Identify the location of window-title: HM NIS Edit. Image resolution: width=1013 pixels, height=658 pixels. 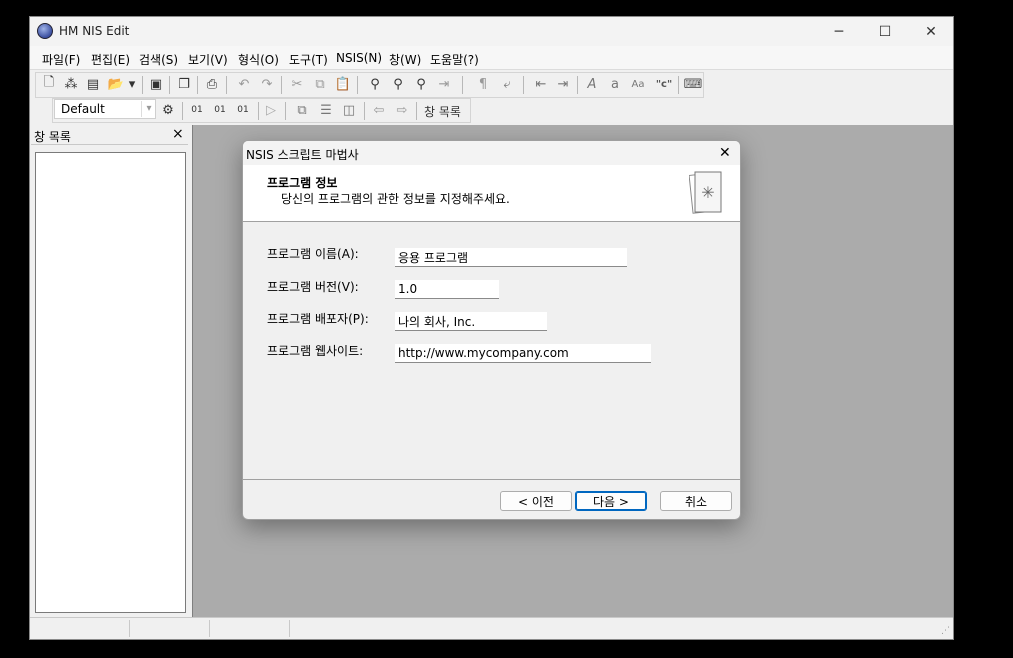
(94, 31).